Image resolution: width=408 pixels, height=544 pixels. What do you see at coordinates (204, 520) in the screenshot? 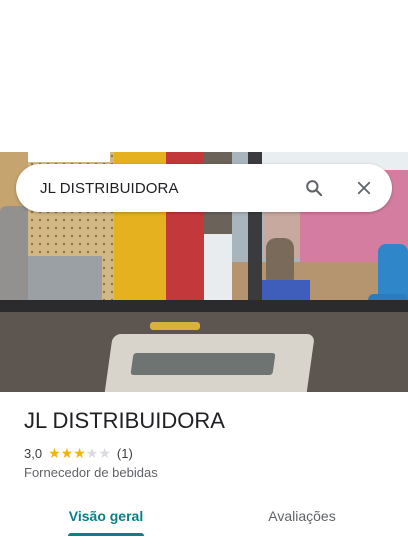
I see `tab-bar: Visão geral Avaliações` at bounding box center [204, 520].